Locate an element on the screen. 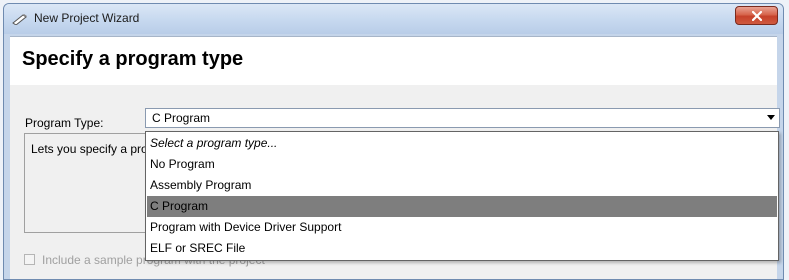  wand-icon is located at coordinates (19, 19).